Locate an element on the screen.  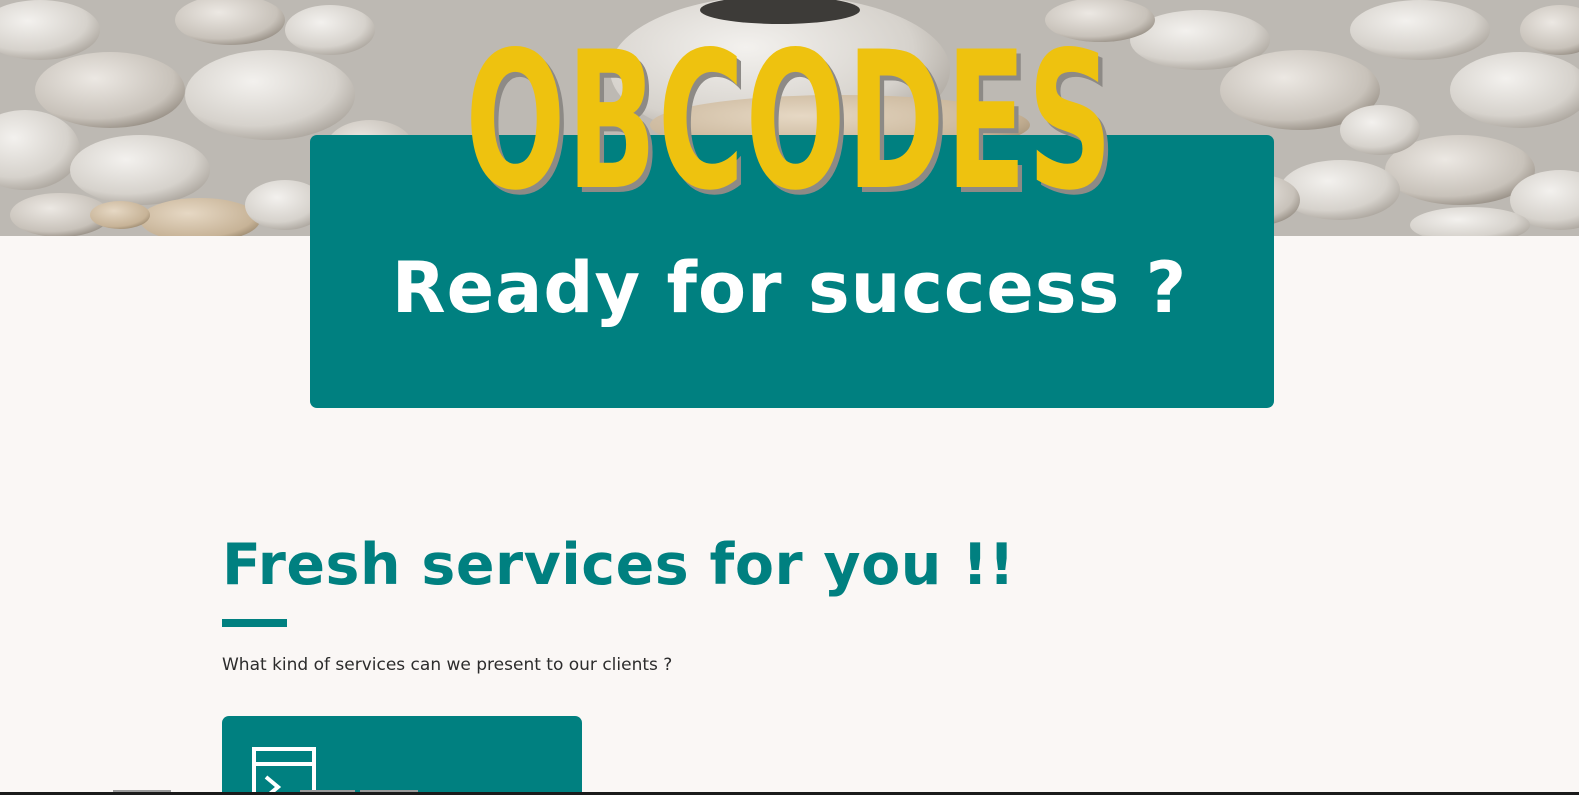
service-card is located at coordinates (402, 755).